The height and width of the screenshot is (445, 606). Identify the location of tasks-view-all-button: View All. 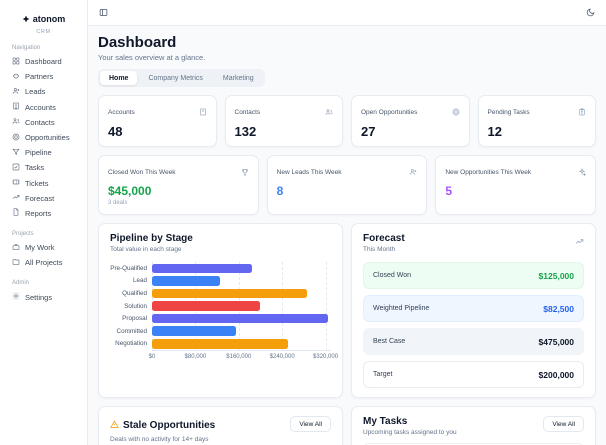
(563, 424).